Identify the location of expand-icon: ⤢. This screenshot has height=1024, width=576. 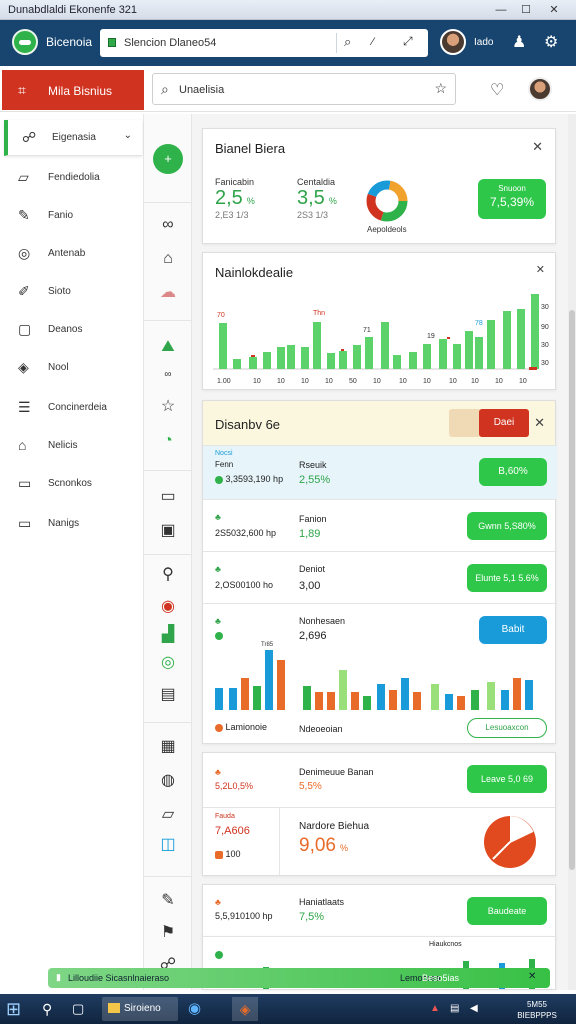
(408, 41).